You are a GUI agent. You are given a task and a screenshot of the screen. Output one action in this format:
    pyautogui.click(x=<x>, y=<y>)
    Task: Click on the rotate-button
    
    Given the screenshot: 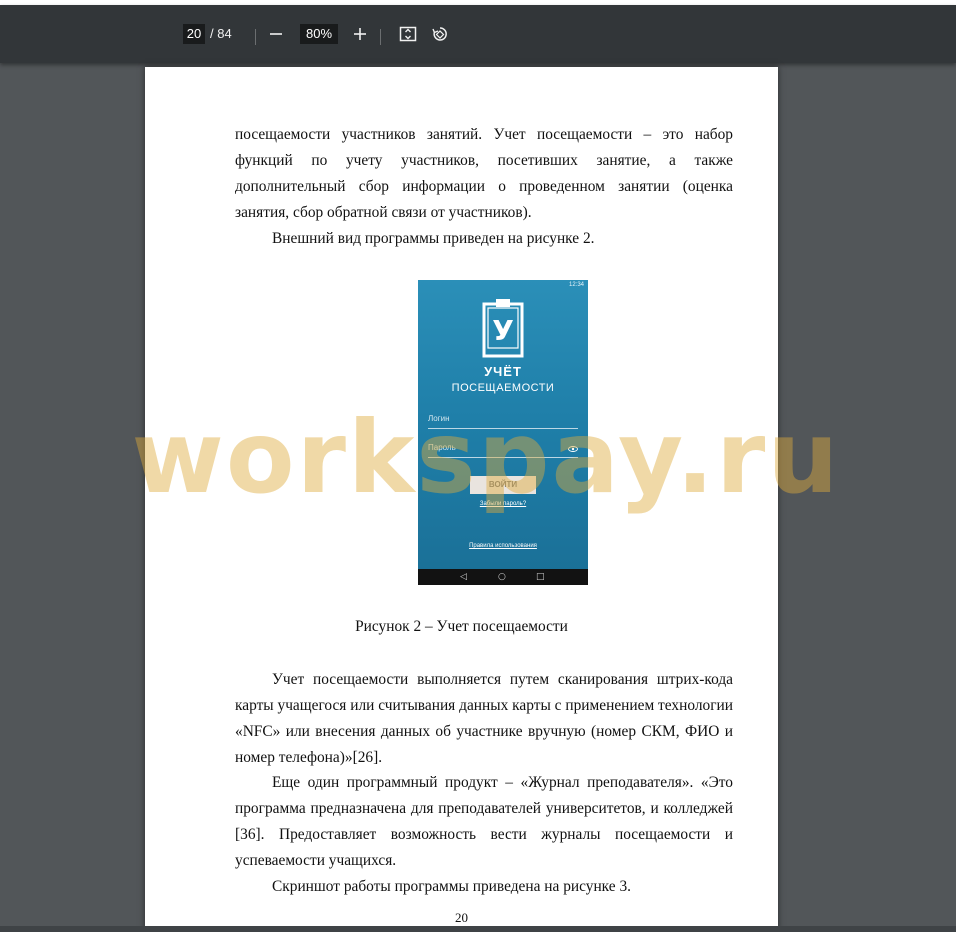 What is the action you would take?
    pyautogui.click(x=440, y=34)
    